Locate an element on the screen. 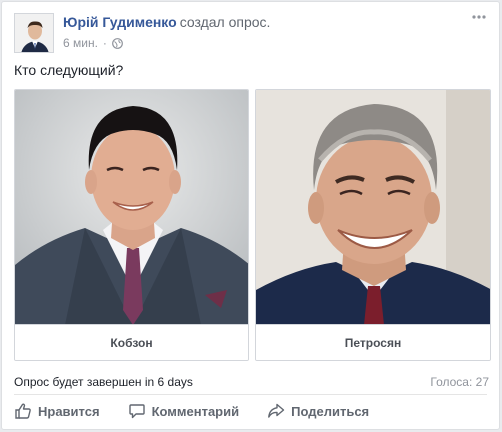 The width and height of the screenshot is (502, 432). actions-divider is located at coordinates (250, 394).